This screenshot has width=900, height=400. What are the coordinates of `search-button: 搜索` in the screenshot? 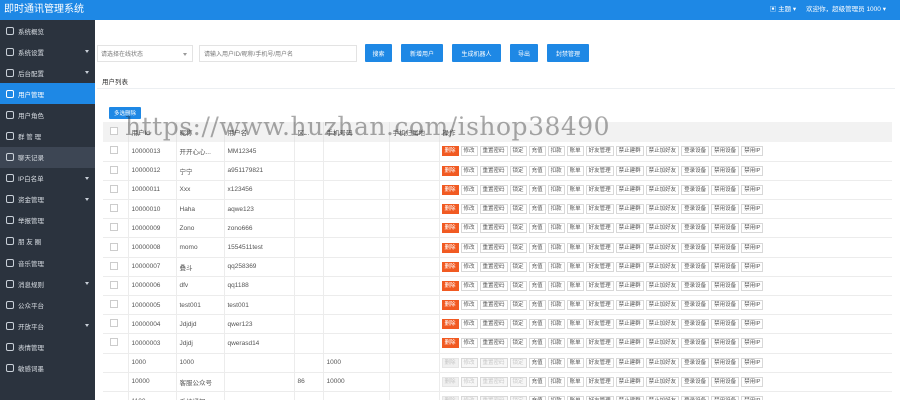 It's located at (378, 53).